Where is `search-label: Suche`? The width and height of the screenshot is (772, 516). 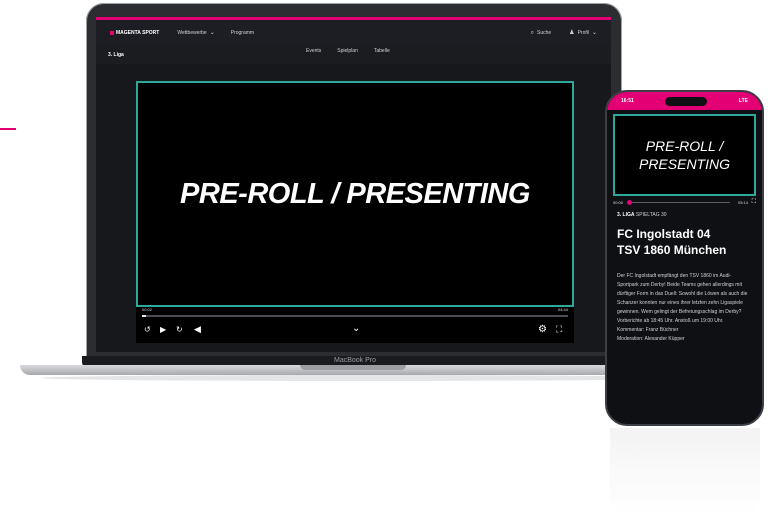 search-label: Suche is located at coordinates (544, 32).